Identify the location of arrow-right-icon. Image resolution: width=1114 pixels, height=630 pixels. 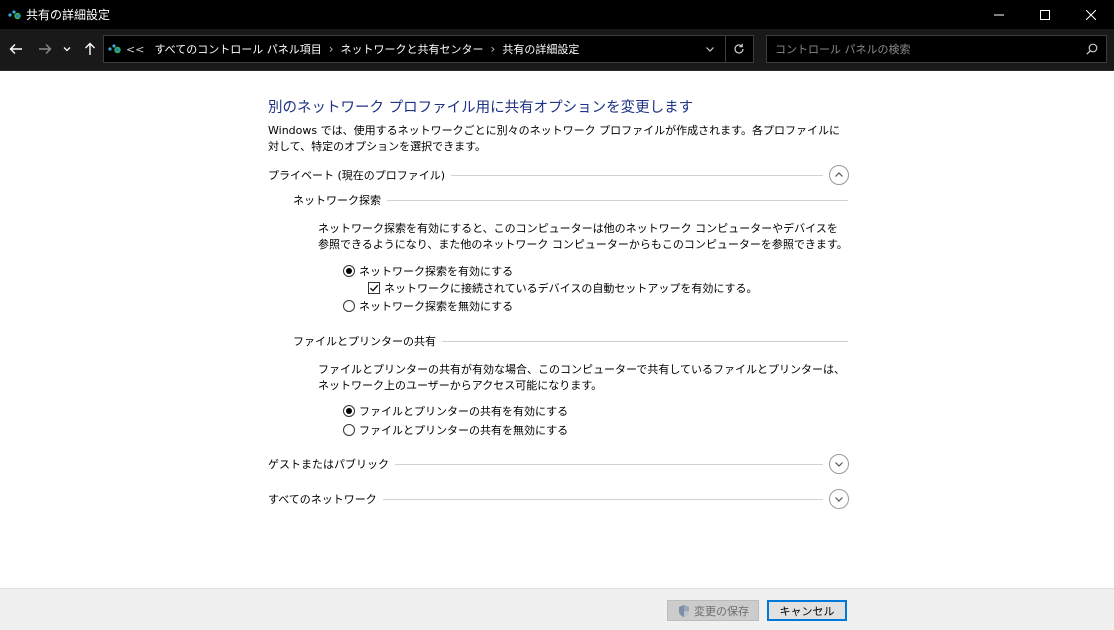
(45, 49).